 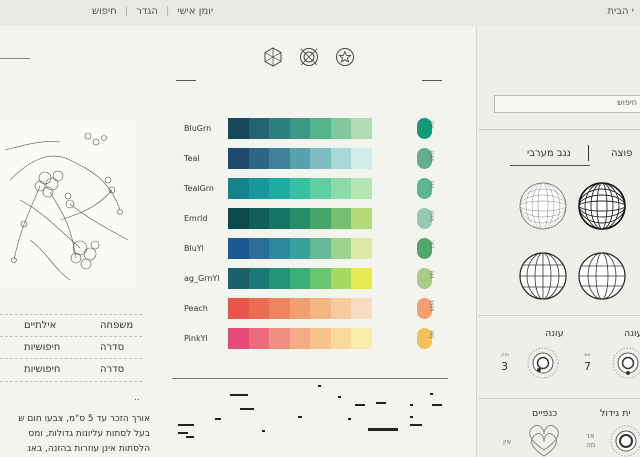 I want to click on palette-name: TealGrn, so click(x=199, y=188).